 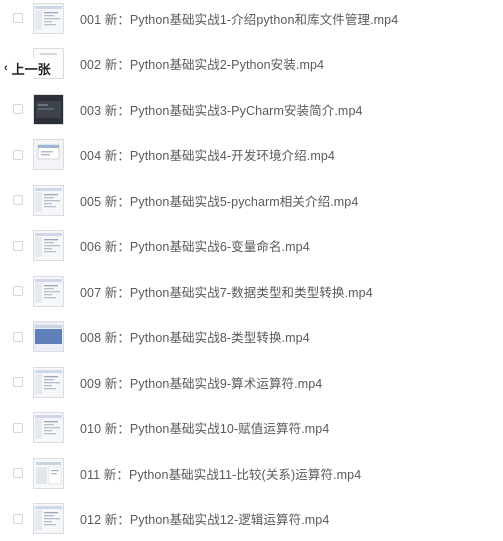 I want to click on file-row: 008 新：Python基础实战8-类型转换.mp4, so click(x=251, y=337).